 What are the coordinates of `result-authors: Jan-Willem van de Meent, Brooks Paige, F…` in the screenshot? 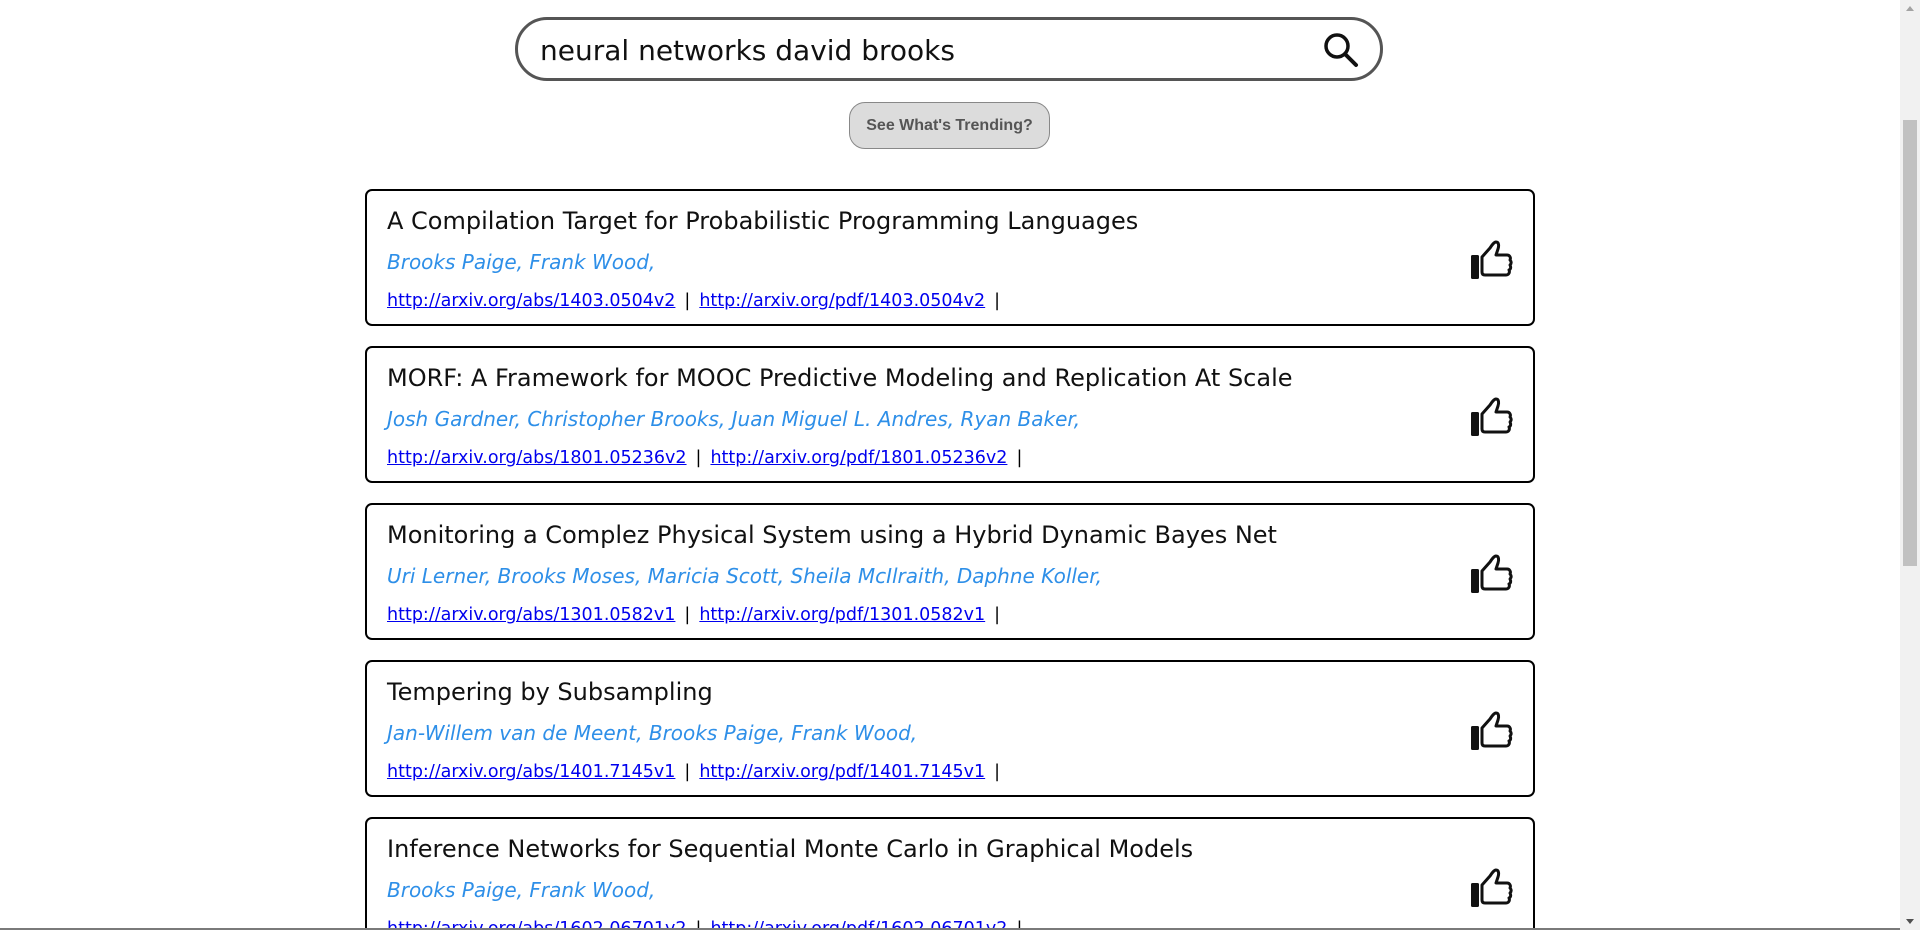 It's located at (652, 733).